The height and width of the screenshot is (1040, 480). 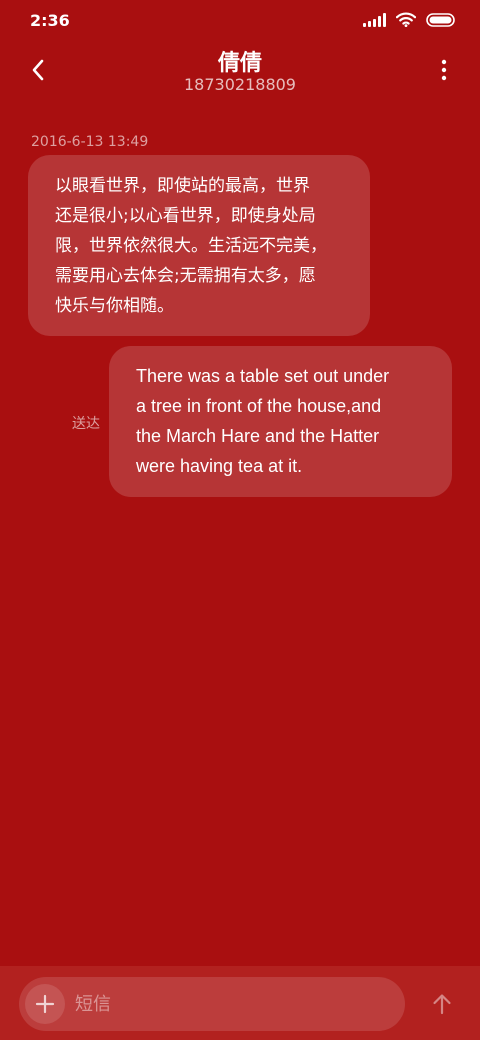 I want to click on signal-icon, so click(x=374, y=19).